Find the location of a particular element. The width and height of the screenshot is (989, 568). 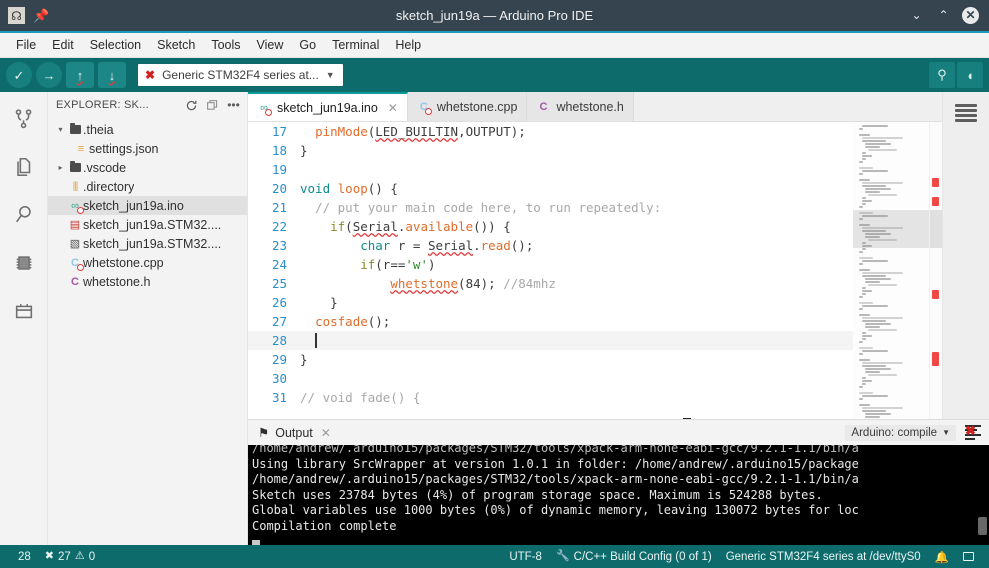

menu-help: Help is located at coordinates (408, 45).